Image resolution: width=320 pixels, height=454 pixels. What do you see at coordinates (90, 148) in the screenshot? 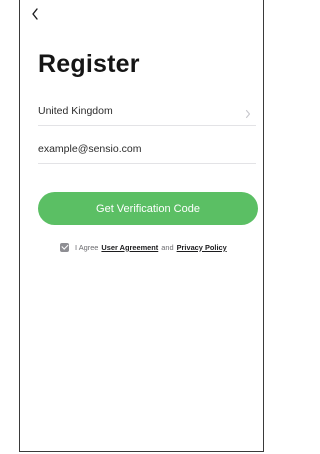
I see `email-value: example@sensio.com` at bounding box center [90, 148].